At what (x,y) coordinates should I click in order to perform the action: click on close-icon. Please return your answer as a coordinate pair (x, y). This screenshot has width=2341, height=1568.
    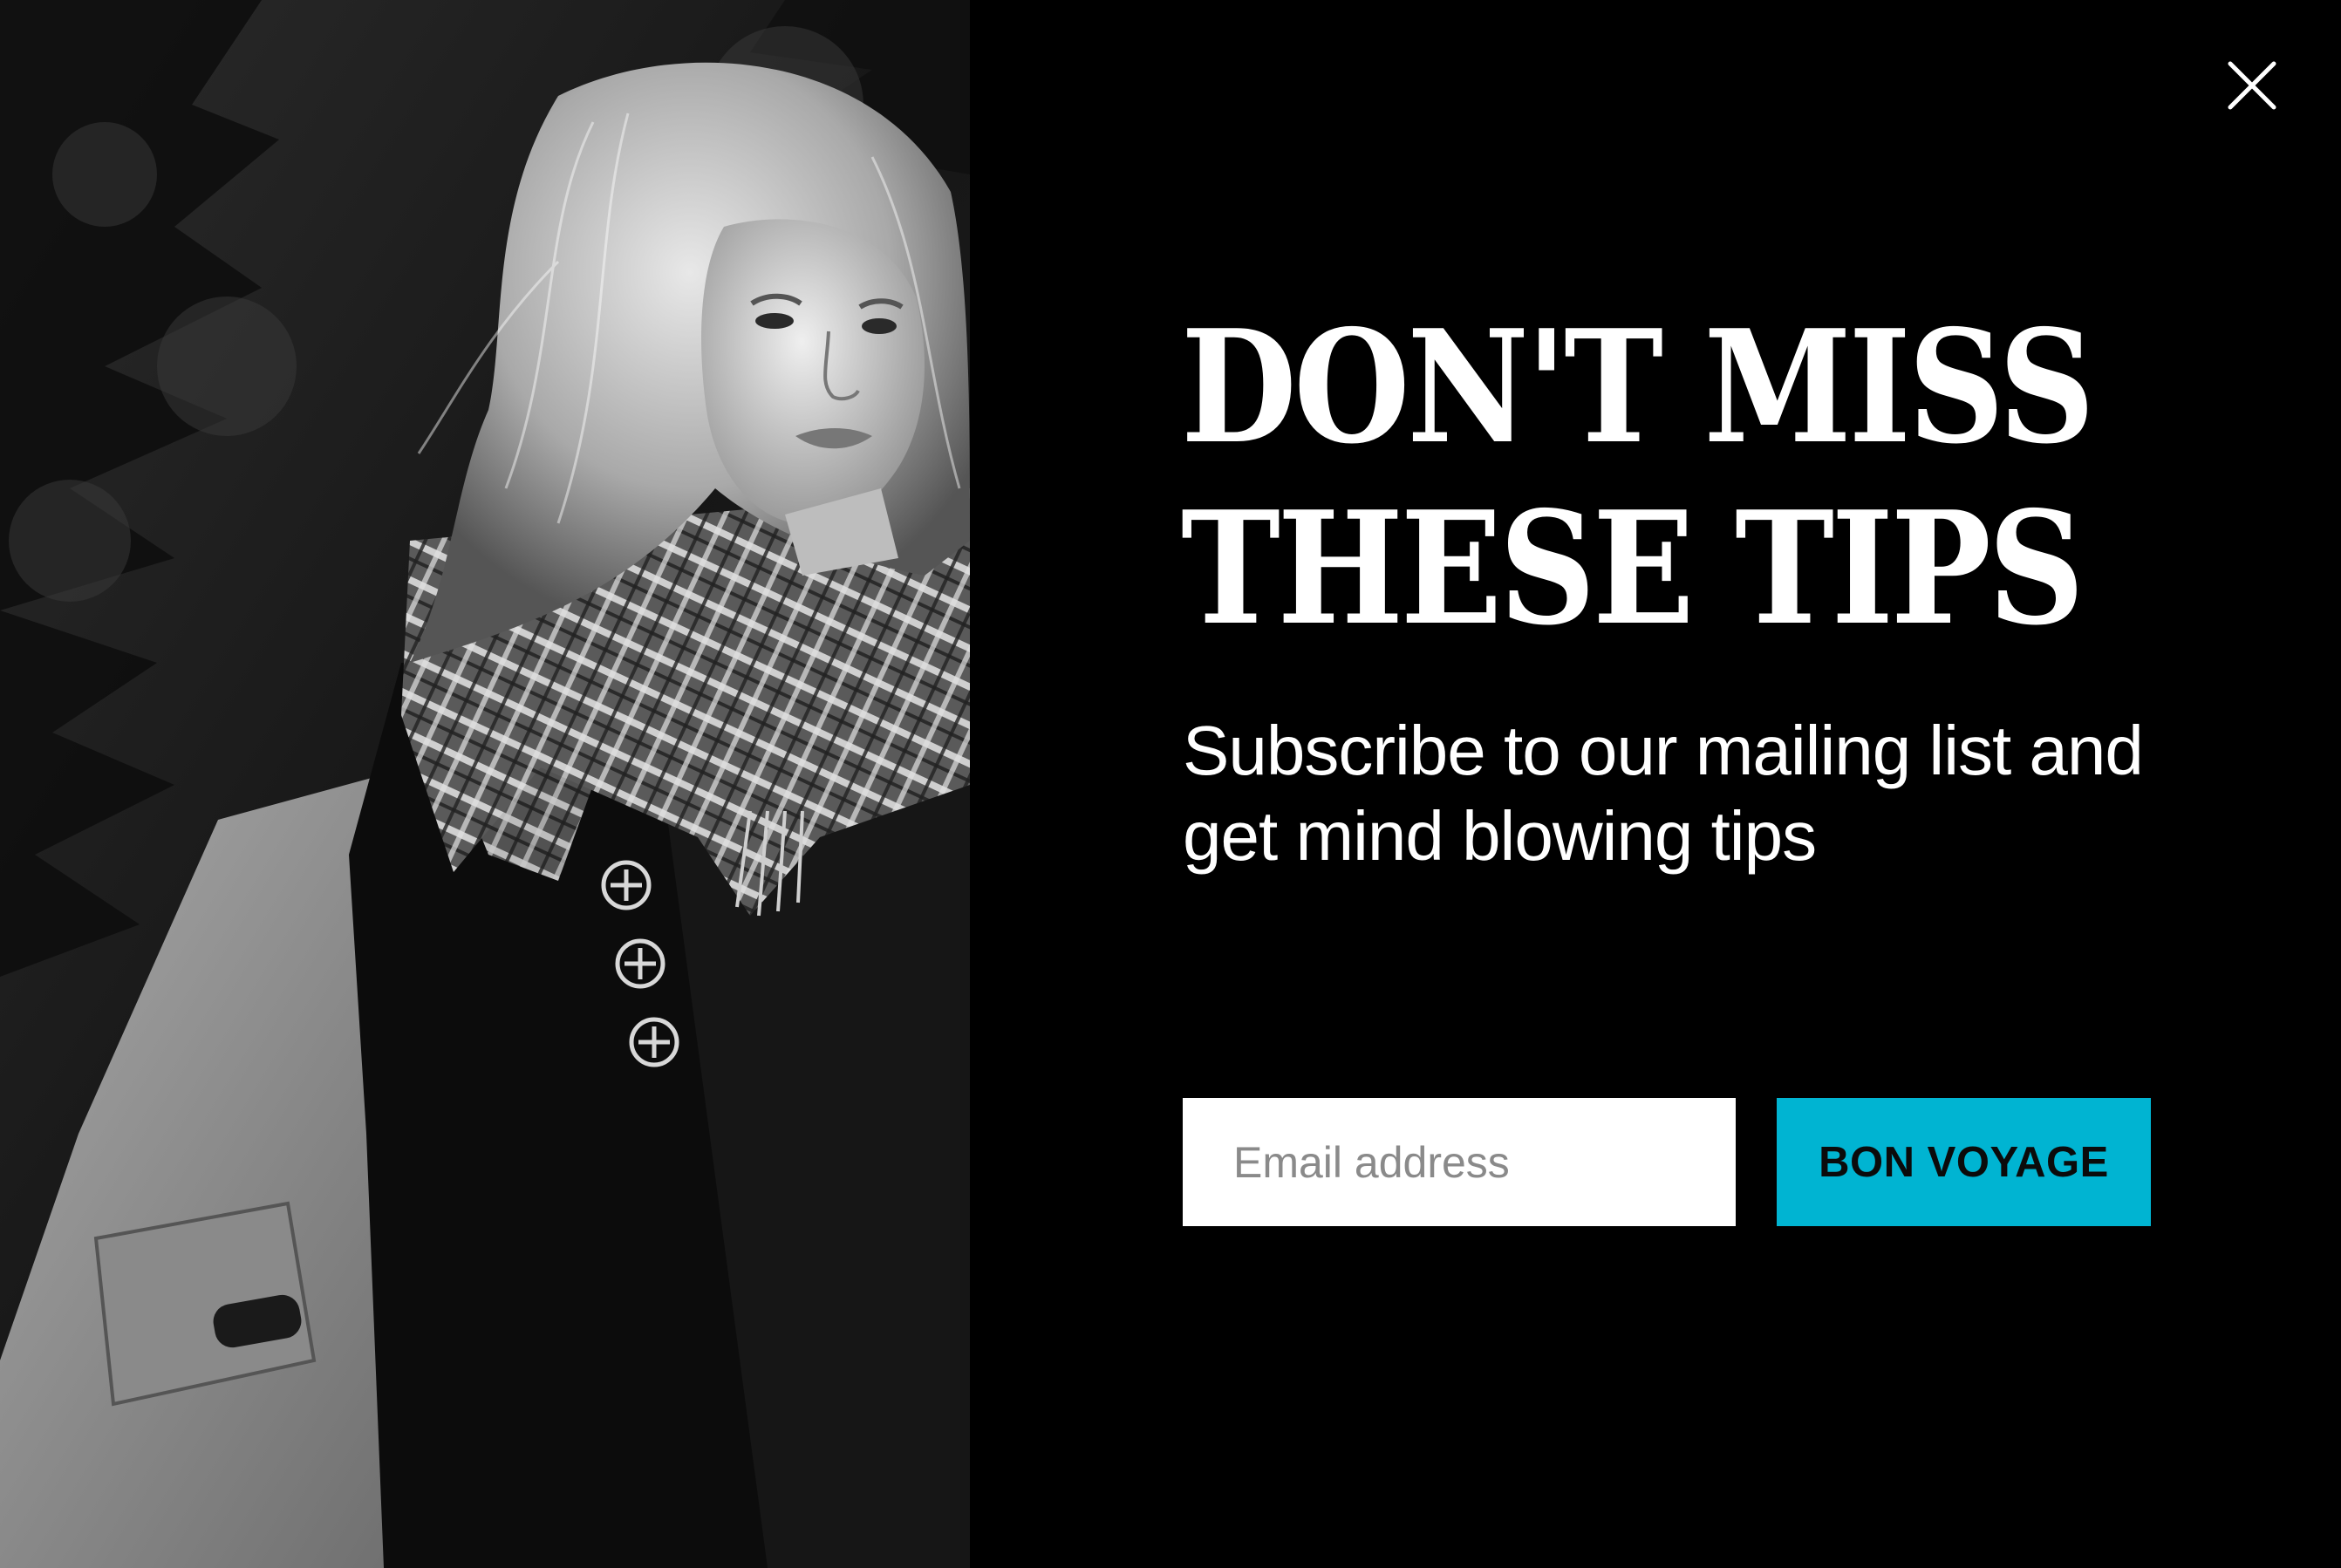
    Looking at the image, I should click on (2252, 85).